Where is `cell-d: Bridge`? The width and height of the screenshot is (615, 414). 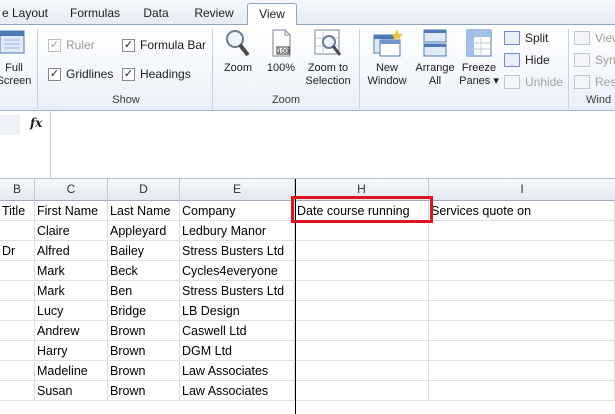 cell-d: Bridge is located at coordinates (144, 311).